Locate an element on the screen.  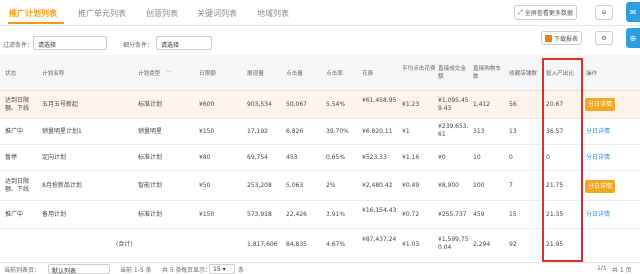
settings-button: ⚙ is located at coordinates (604, 38).